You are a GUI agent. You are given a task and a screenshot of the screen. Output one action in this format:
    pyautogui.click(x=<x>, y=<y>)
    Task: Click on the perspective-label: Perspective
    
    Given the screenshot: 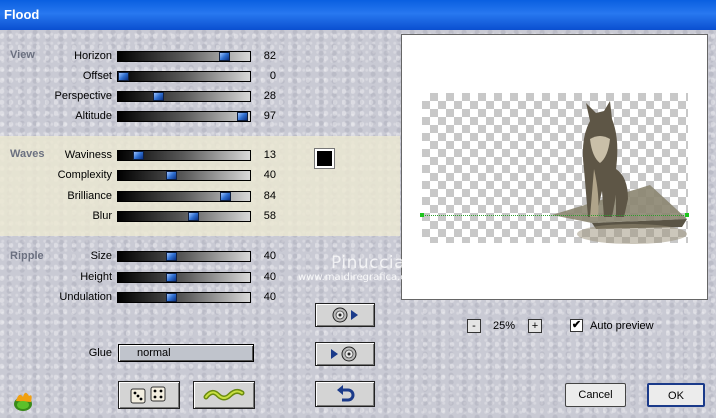 What is the action you would take?
    pyautogui.click(x=83, y=96)
    